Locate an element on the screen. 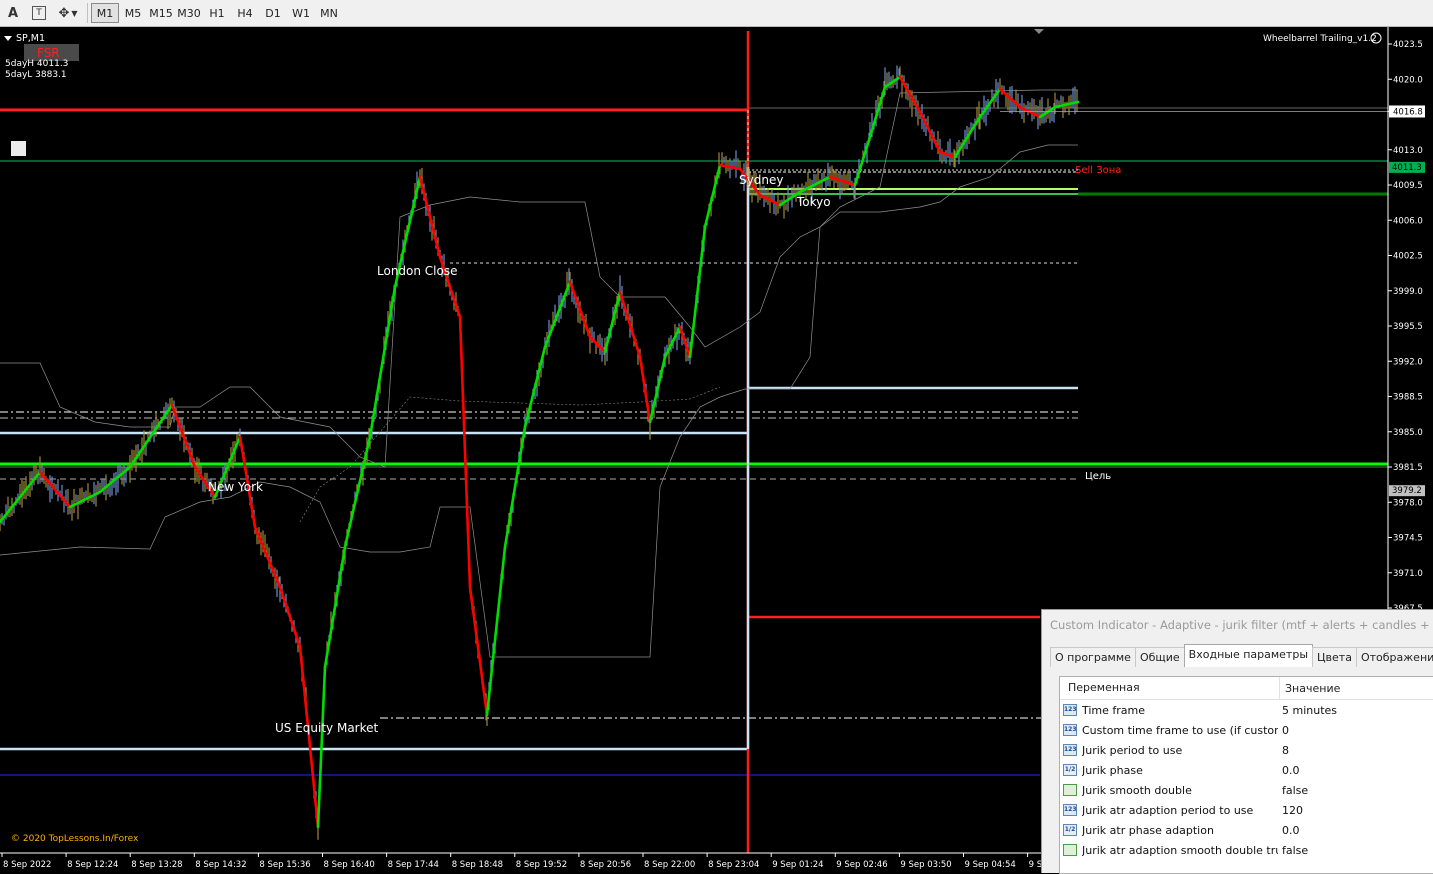 Image resolution: width=1433 pixels, height=874 pixels. text-icon: A is located at coordinates (13, 13).